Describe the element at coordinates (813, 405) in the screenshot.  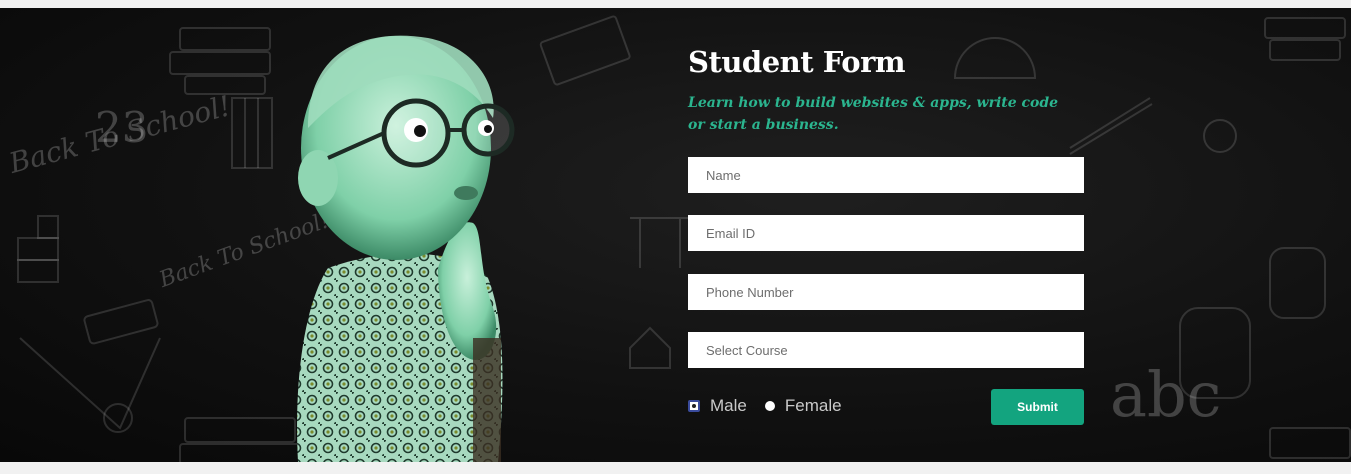
I see `gender-label-female: Female` at that location.